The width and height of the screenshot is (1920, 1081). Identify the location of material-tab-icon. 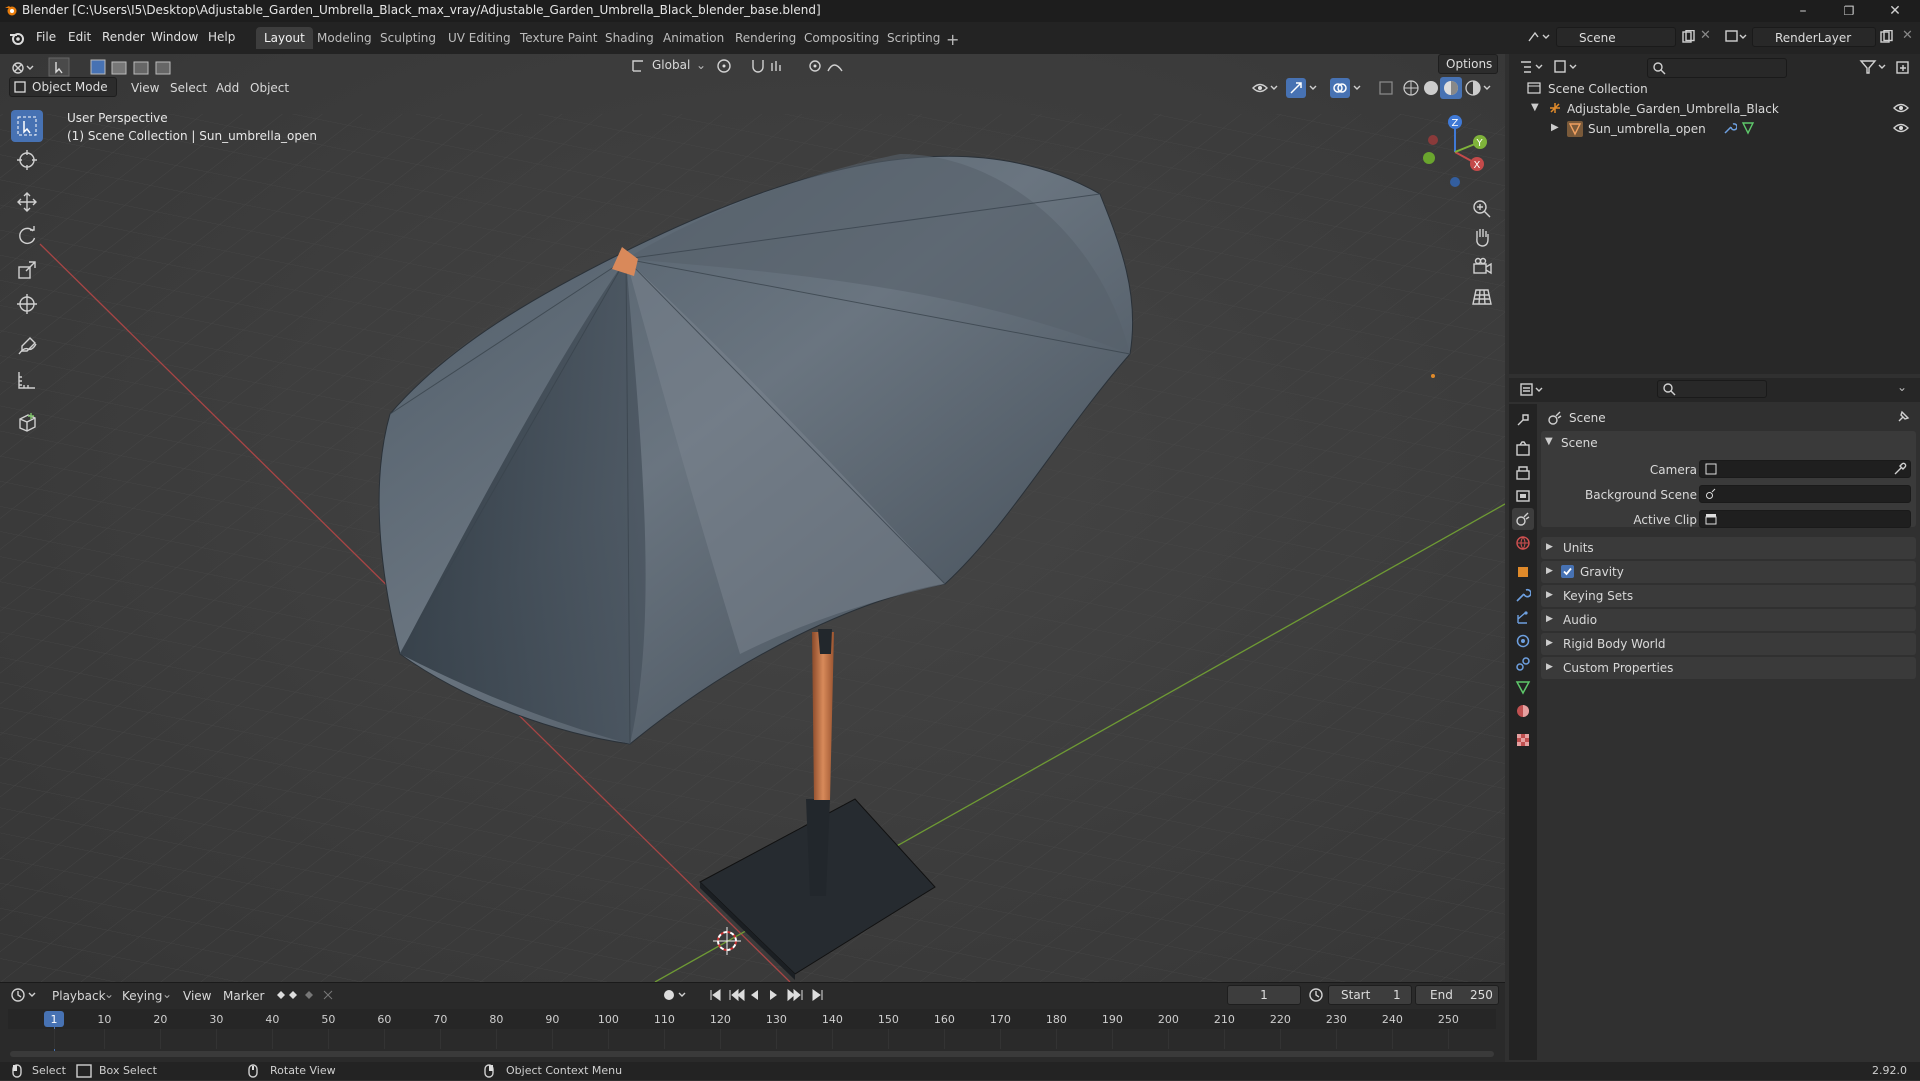
(1523, 711).